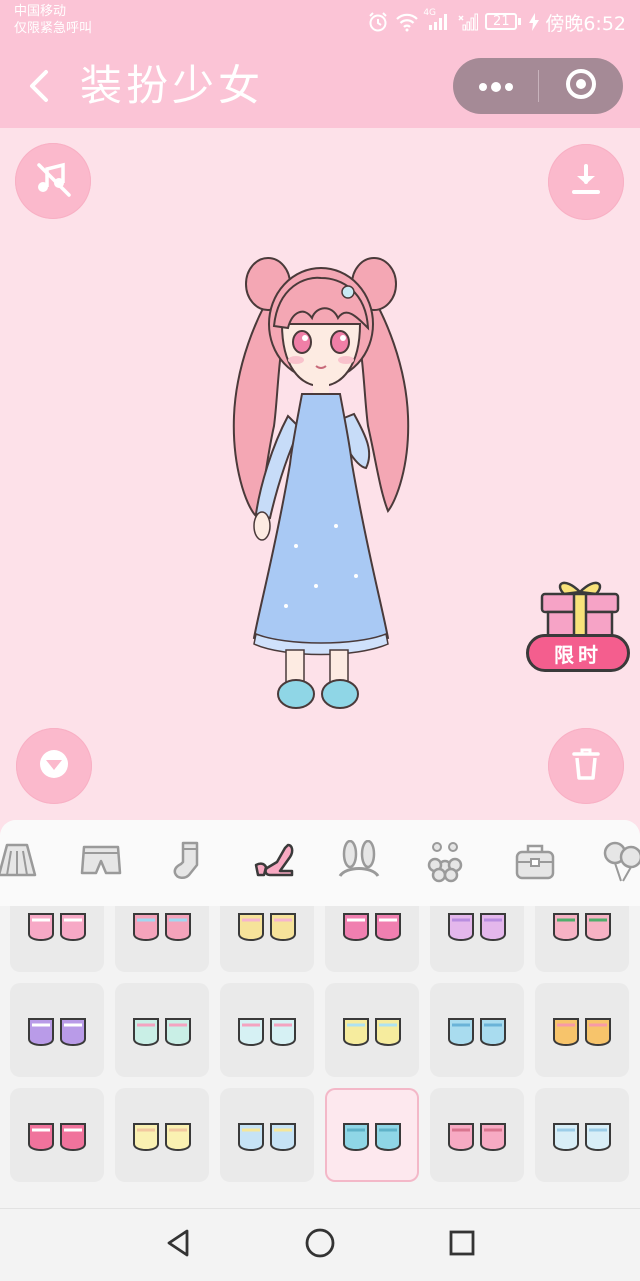  I want to click on download-button, so click(586, 182).